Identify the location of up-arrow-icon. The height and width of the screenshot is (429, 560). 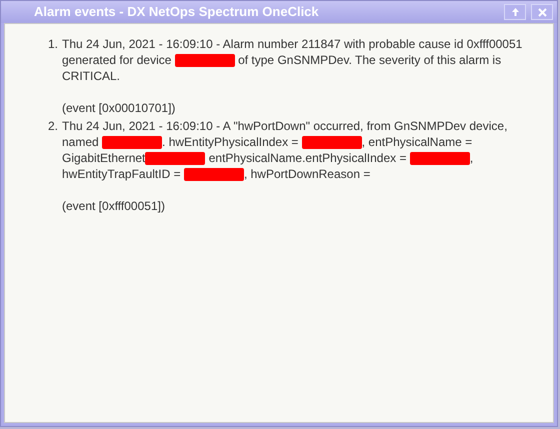
(515, 12).